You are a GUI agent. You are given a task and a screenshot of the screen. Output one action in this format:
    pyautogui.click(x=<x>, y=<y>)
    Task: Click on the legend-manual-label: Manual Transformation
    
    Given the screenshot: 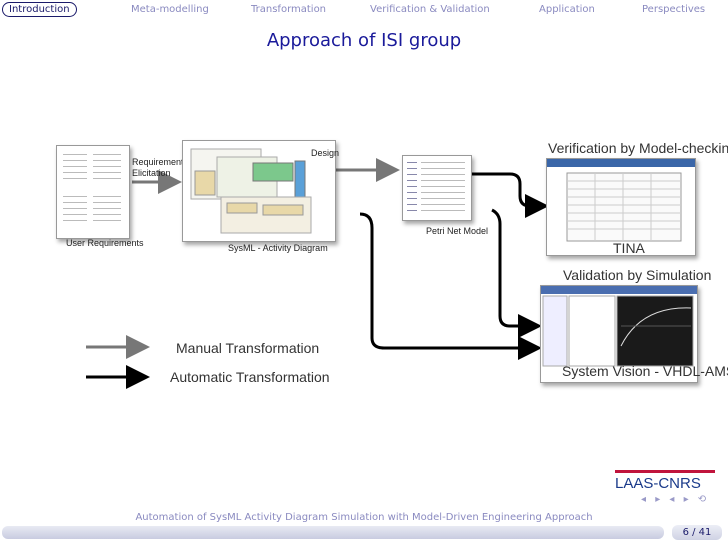 What is the action you would take?
    pyautogui.click(x=248, y=348)
    